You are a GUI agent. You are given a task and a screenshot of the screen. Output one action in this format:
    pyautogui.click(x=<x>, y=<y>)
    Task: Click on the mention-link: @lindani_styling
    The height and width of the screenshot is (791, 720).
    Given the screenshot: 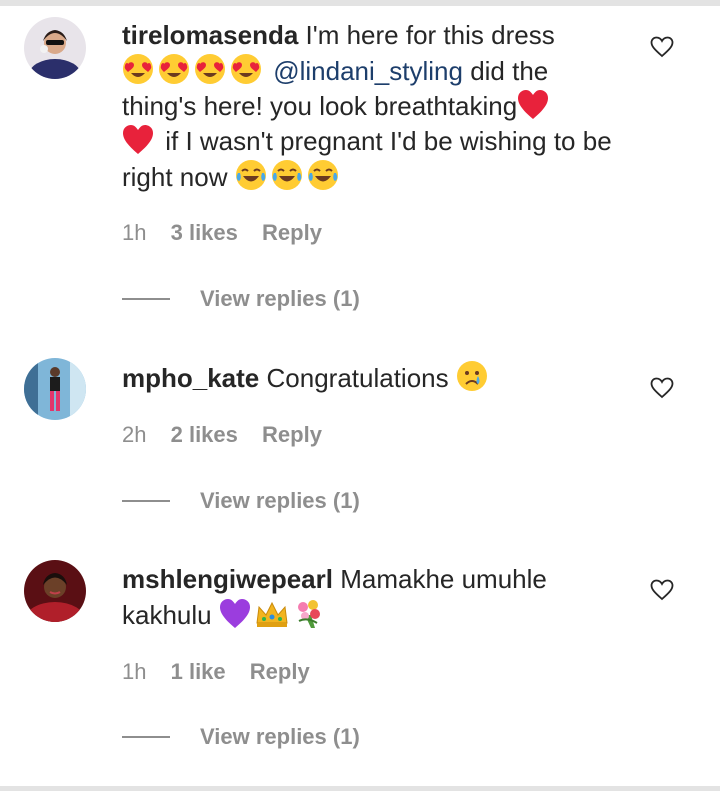 What is the action you would take?
    pyautogui.click(x=368, y=71)
    